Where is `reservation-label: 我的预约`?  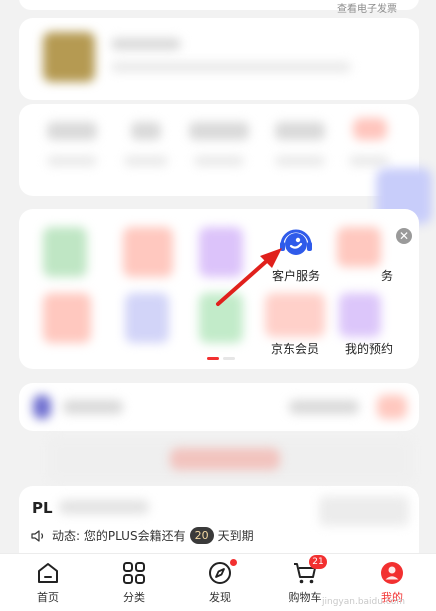 reservation-label: 我的预约 is located at coordinates (369, 348).